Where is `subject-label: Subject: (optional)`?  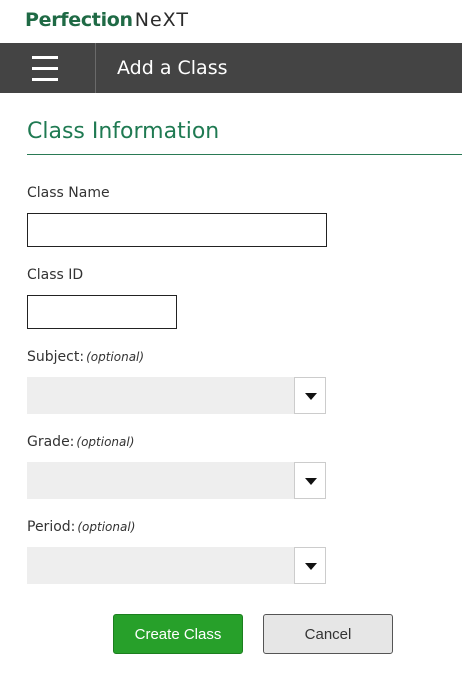
subject-label: Subject: (optional) is located at coordinates (85, 357).